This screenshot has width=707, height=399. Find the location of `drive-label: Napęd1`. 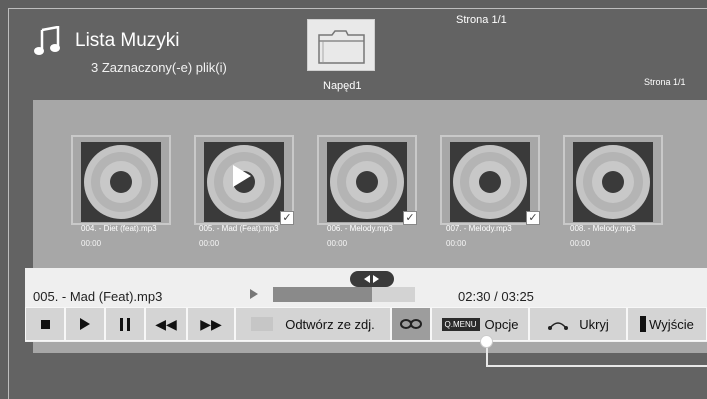

drive-label: Napęd1 is located at coordinates (342, 86).